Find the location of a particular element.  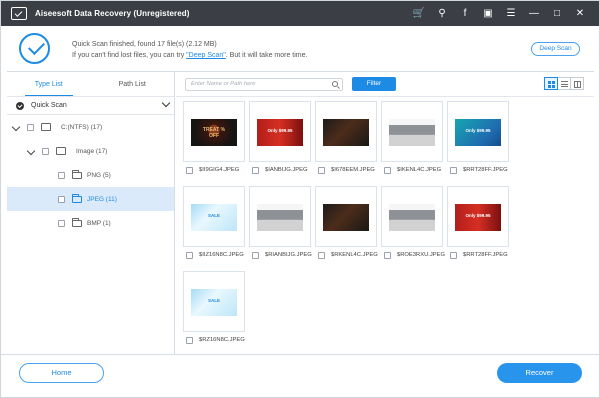

detail-view-button is located at coordinates (577, 83).